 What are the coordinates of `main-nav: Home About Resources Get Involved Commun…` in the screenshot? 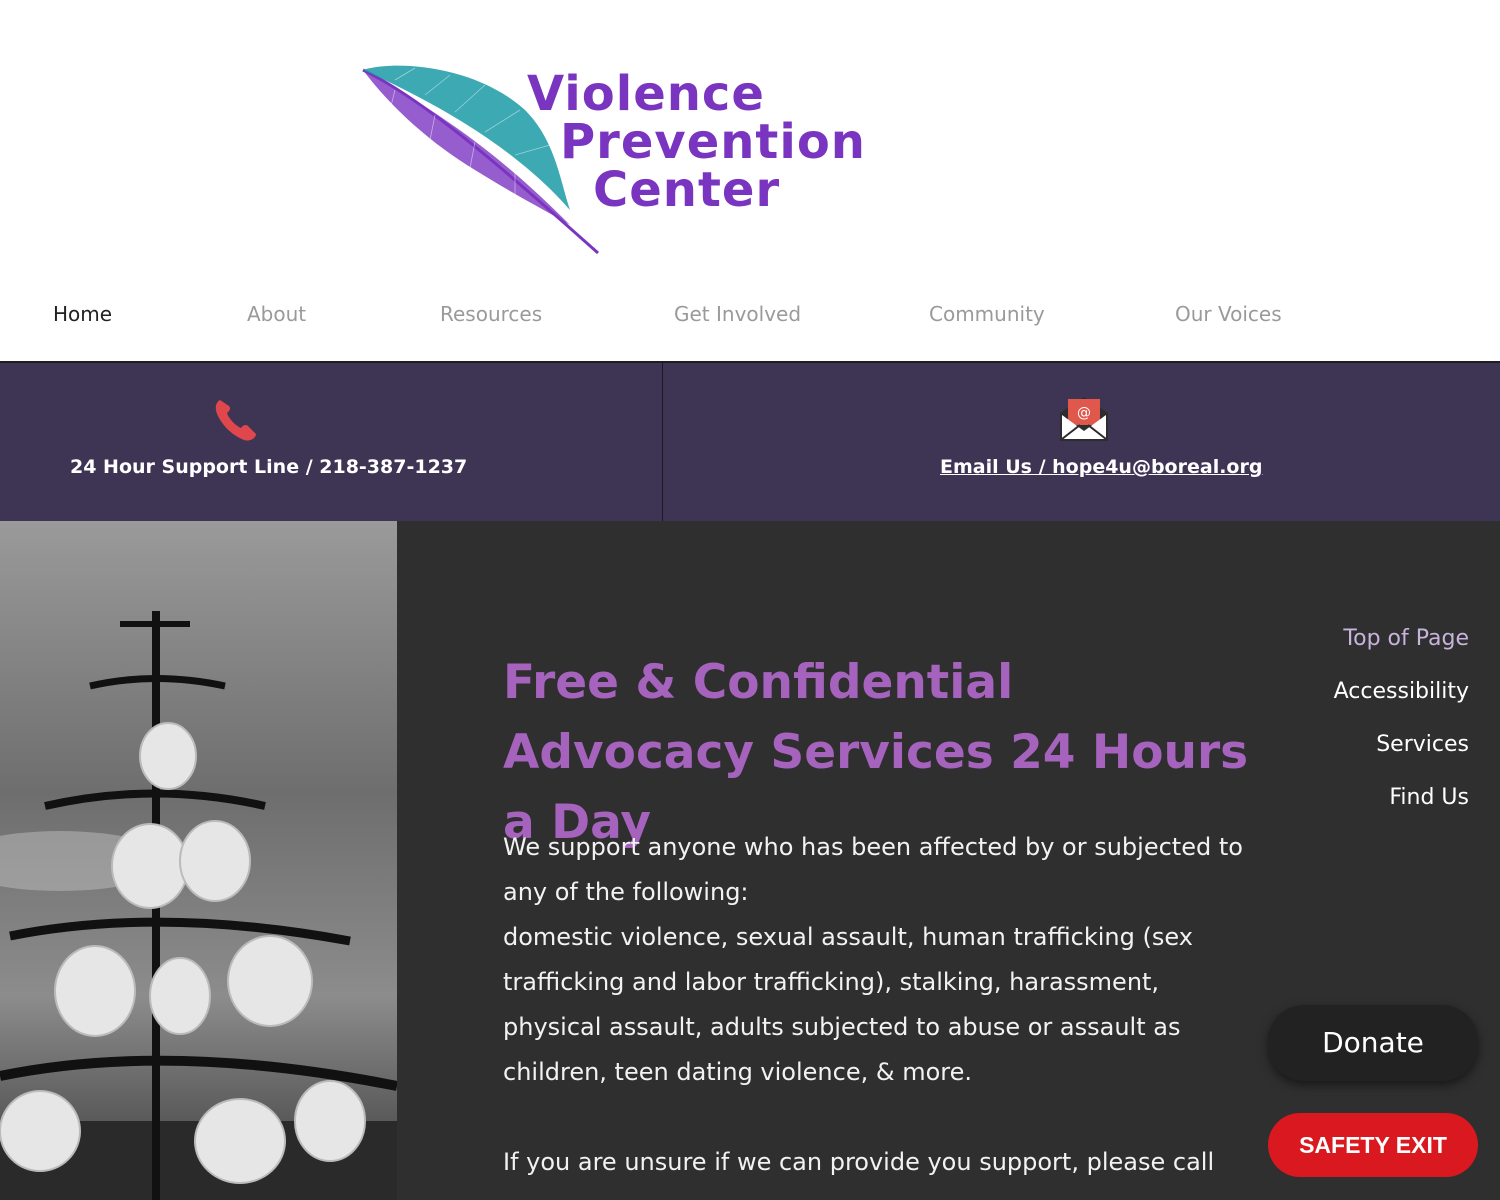 It's located at (750, 315).